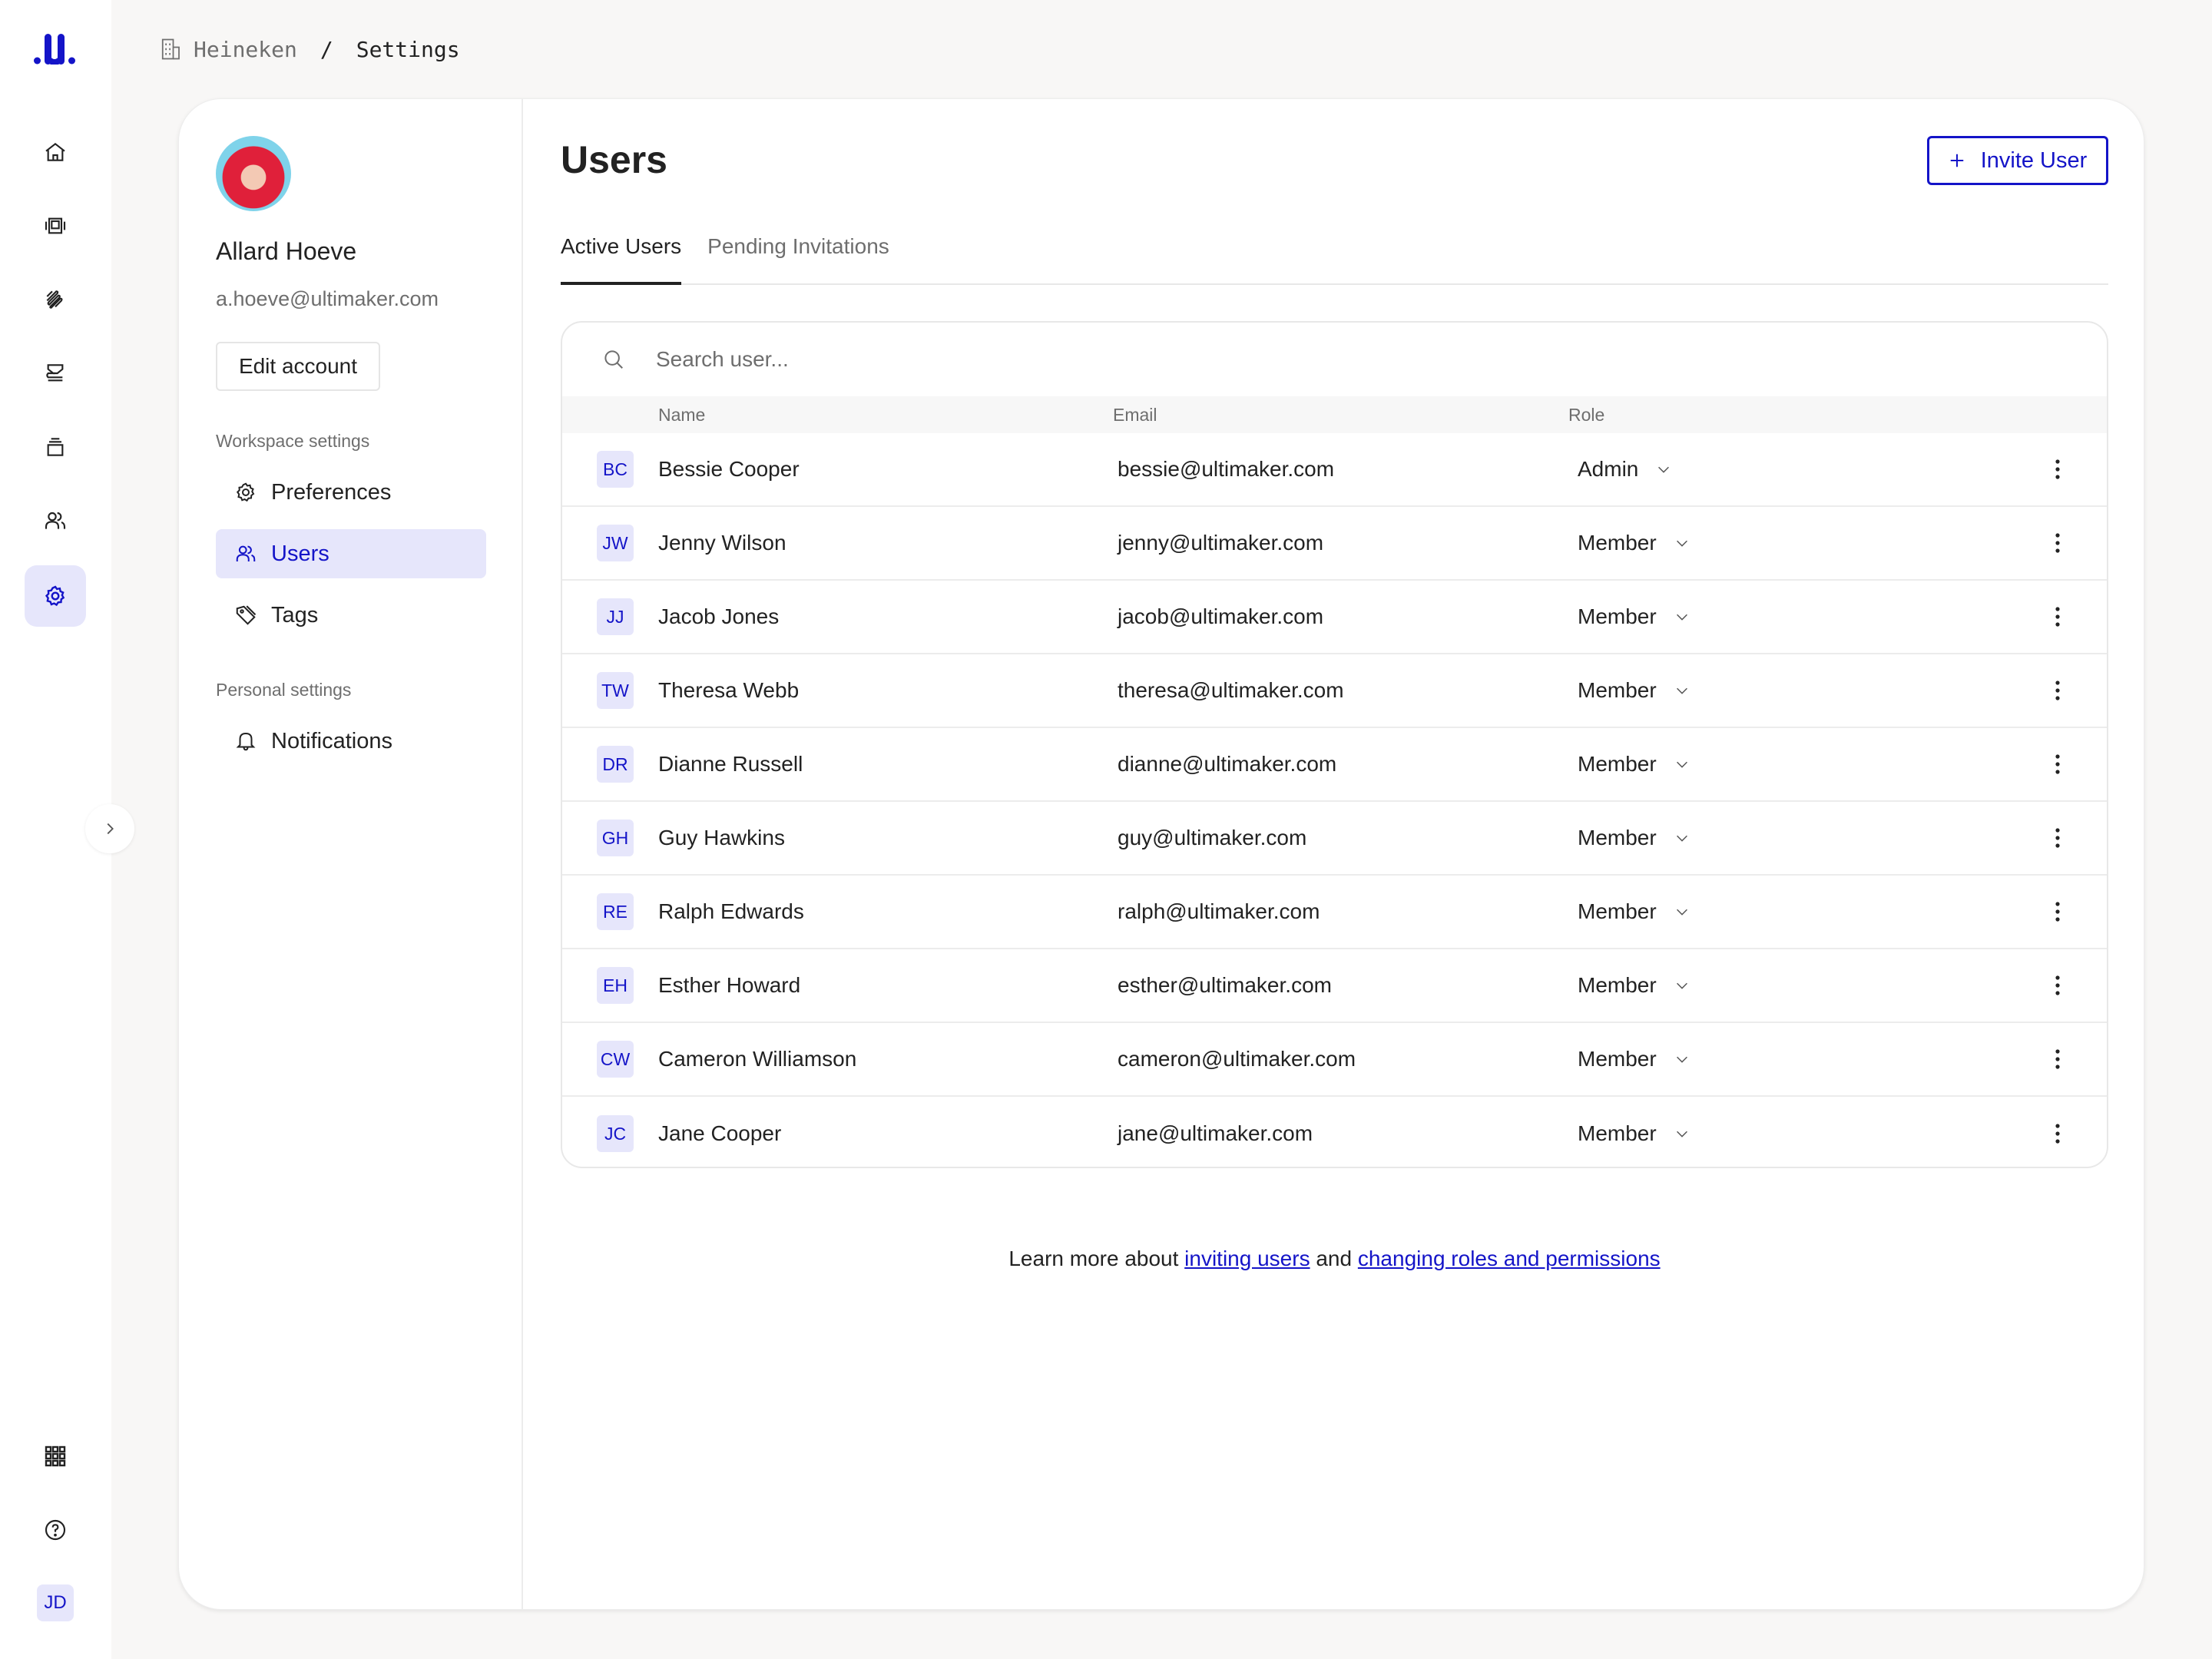  Describe the element at coordinates (55, 226) in the screenshot. I see `rail-printers` at that location.